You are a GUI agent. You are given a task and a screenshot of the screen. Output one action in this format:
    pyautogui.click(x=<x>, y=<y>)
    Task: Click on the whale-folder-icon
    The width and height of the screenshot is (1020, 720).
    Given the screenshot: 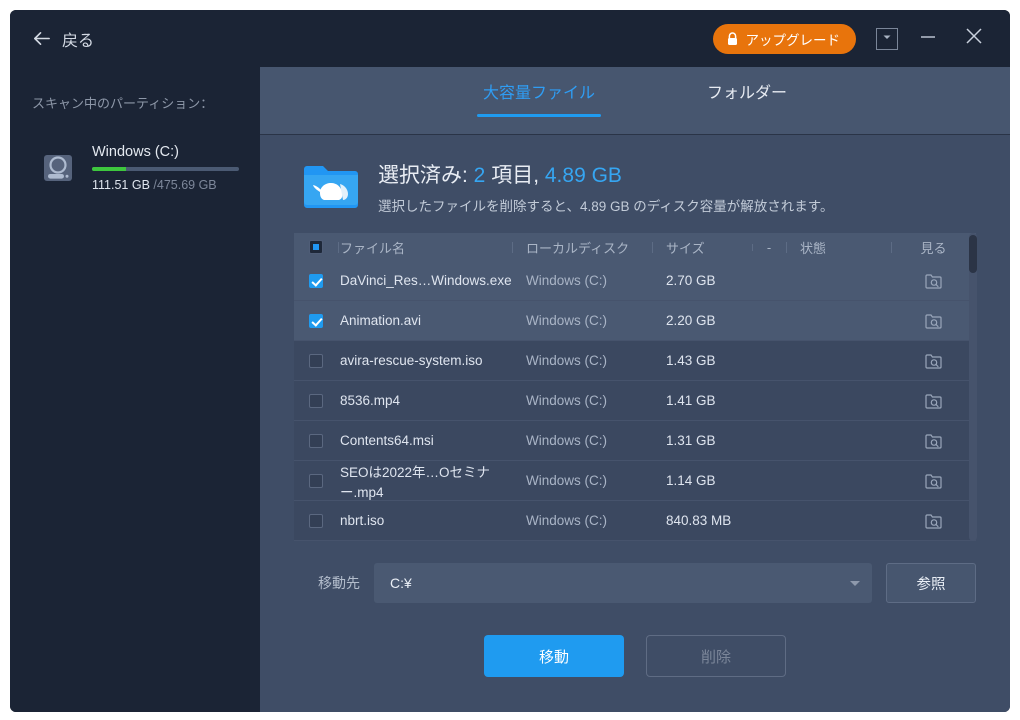 What is the action you would take?
    pyautogui.click(x=331, y=187)
    